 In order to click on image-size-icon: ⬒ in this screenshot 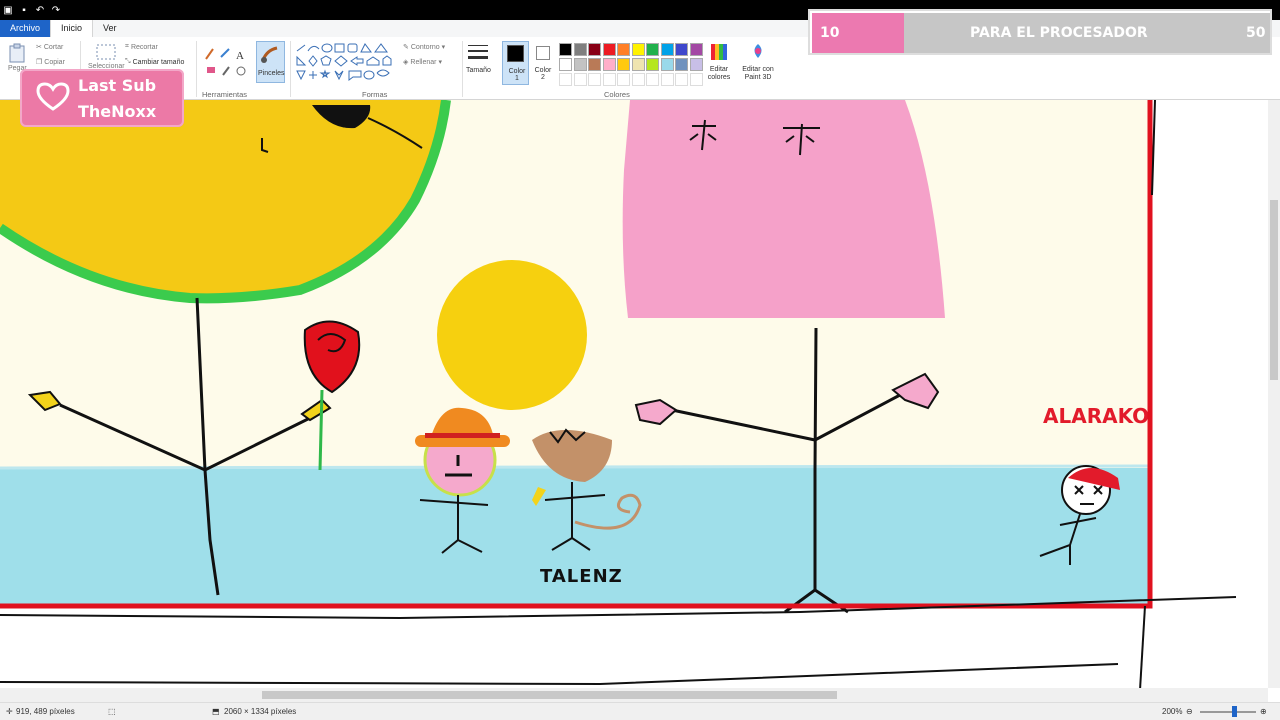, I will do `click(216, 711)`.